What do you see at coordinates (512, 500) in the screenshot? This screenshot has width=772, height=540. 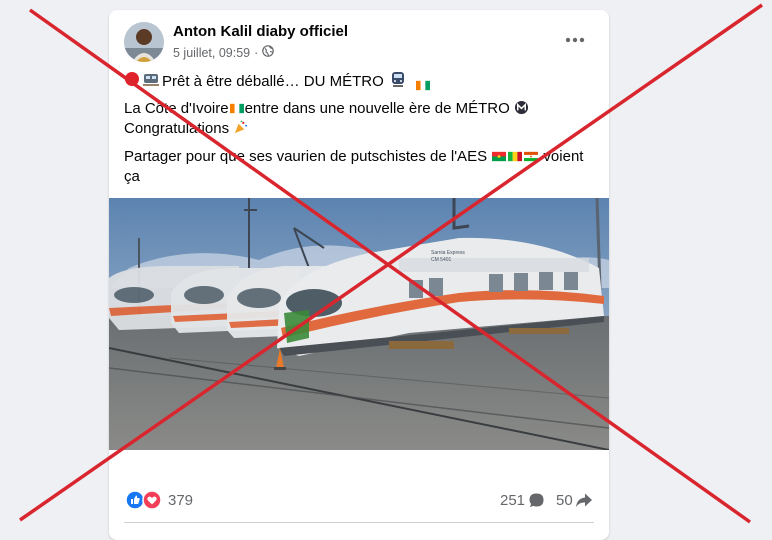 I see `comment-count: 251` at bounding box center [512, 500].